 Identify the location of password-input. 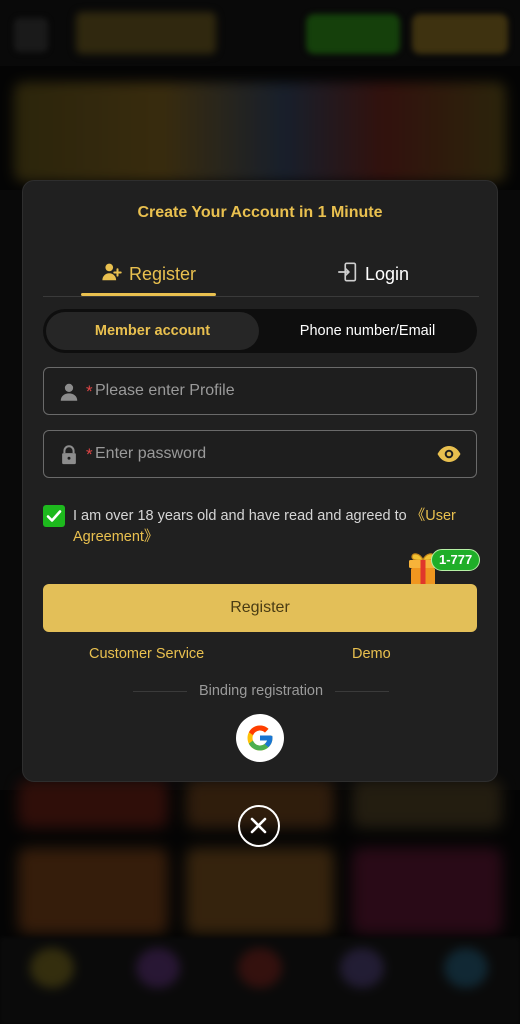
(260, 454).